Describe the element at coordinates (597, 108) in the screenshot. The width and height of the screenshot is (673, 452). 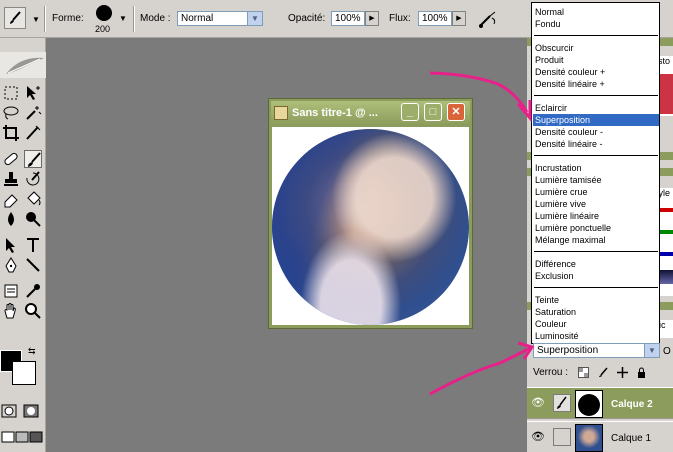
I see `blend-option-eclaircir: Eclaircir` at that location.